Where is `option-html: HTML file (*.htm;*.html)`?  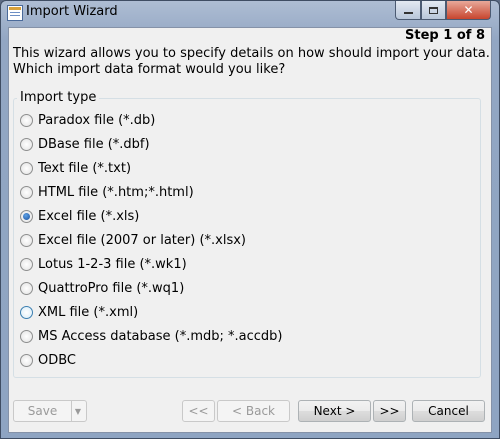 option-html: HTML file (*.htm;*.html) is located at coordinates (107, 192).